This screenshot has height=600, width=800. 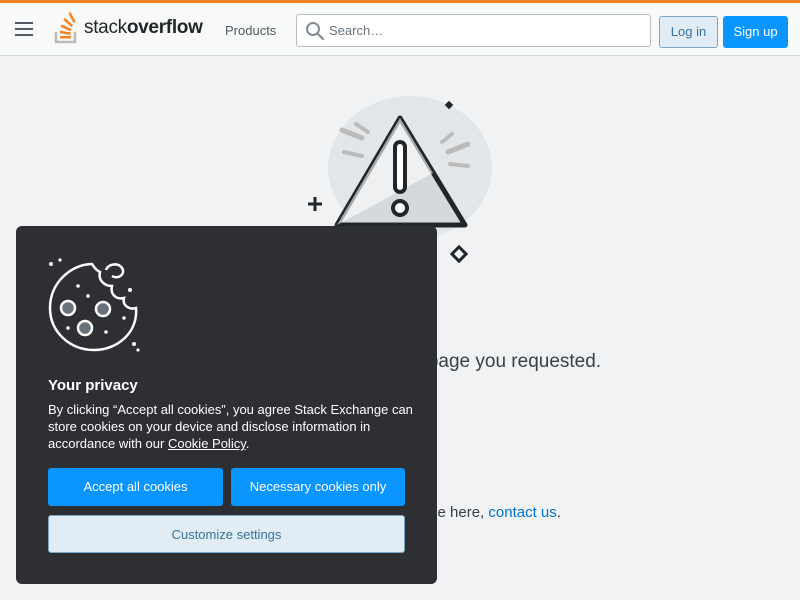 What do you see at coordinates (558, 512) in the screenshot?
I see `contact-suffix: .` at bounding box center [558, 512].